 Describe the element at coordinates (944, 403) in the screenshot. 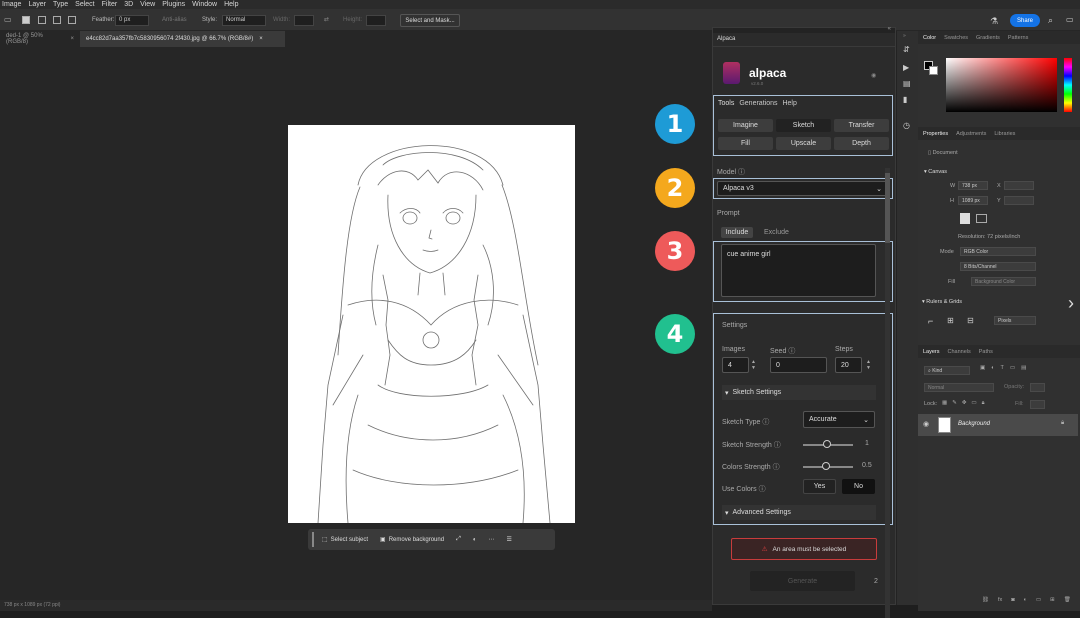

I see `lock-transparency-icon: ▦` at that location.